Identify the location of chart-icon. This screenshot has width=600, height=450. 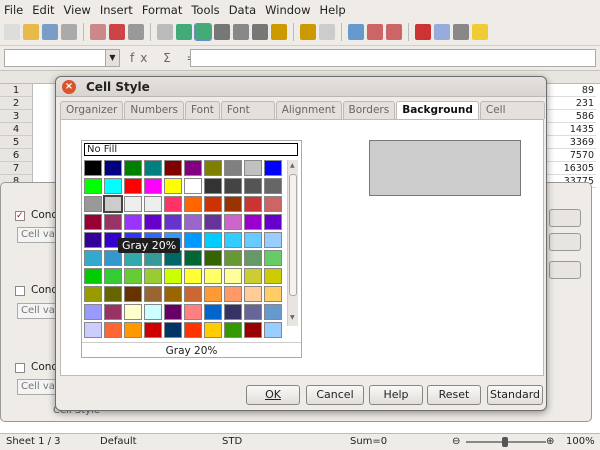
(423, 32).